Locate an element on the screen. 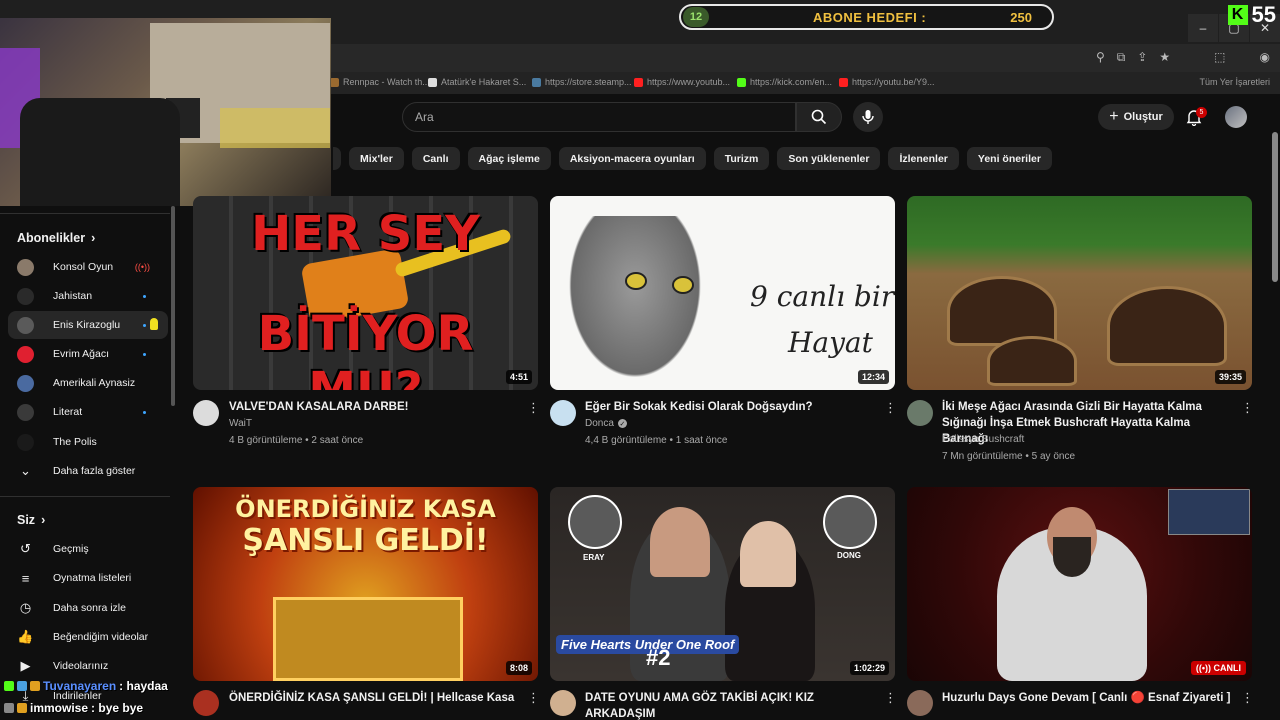  show-more-button: ⌄ Daha fazla göster is located at coordinates (88, 471).